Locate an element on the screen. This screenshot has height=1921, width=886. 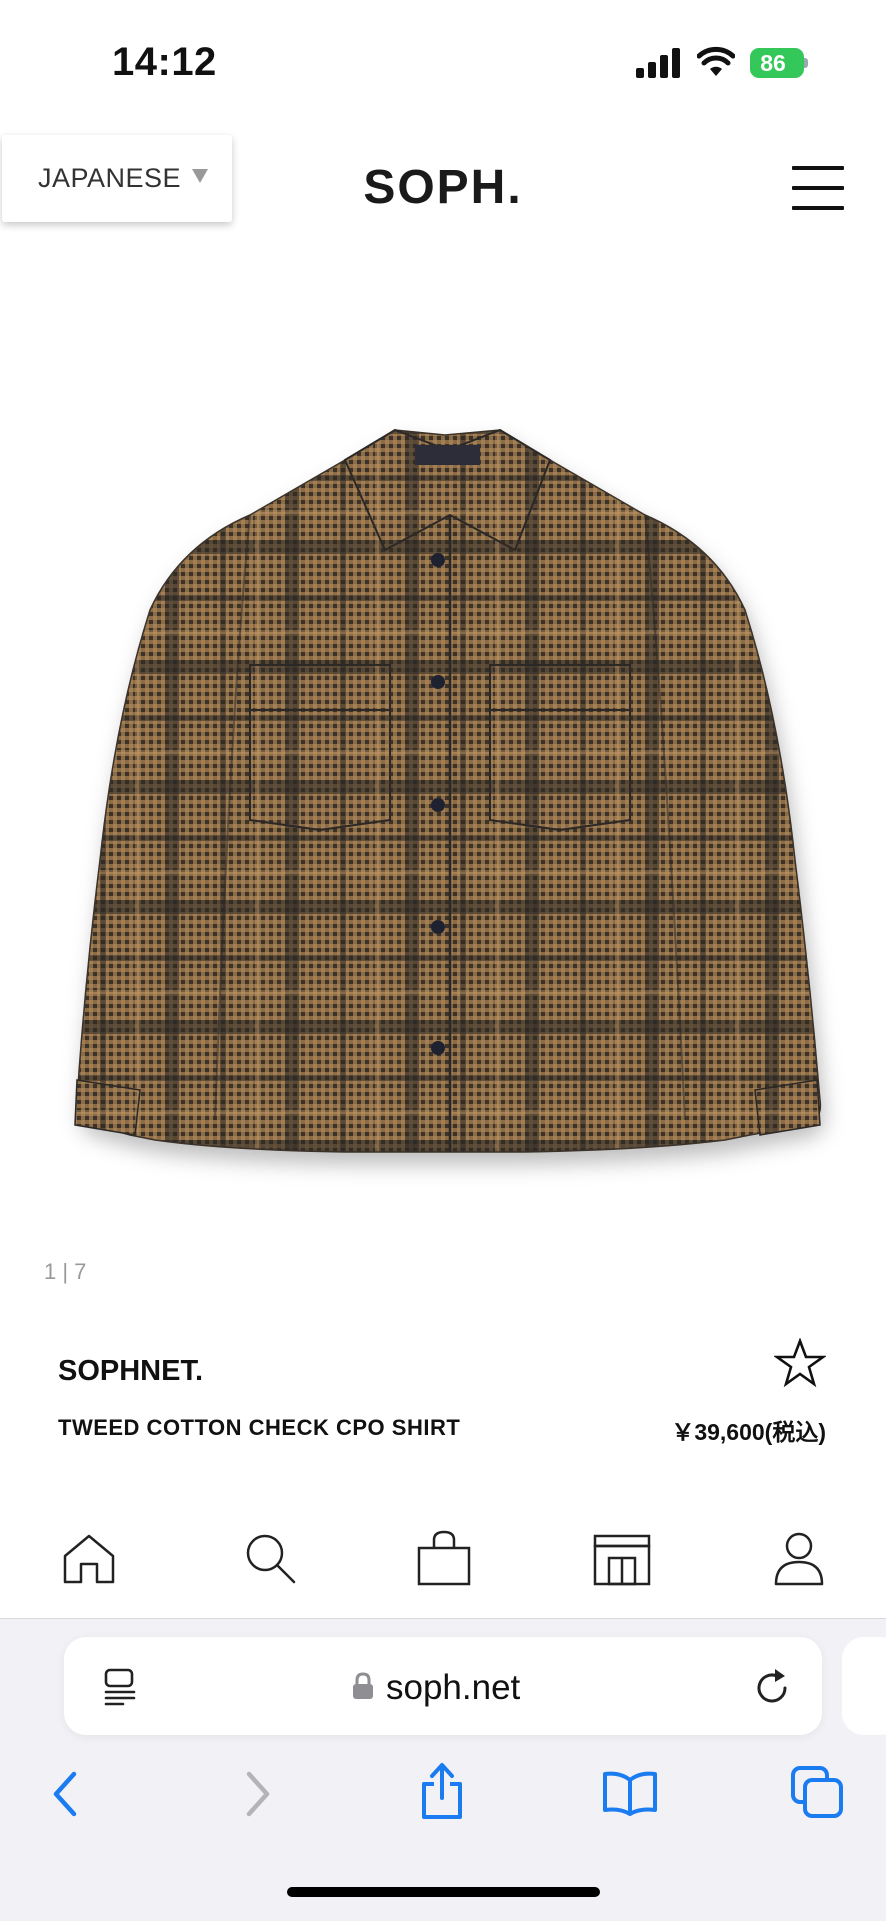
back-icon is located at coordinates (65, 1794).